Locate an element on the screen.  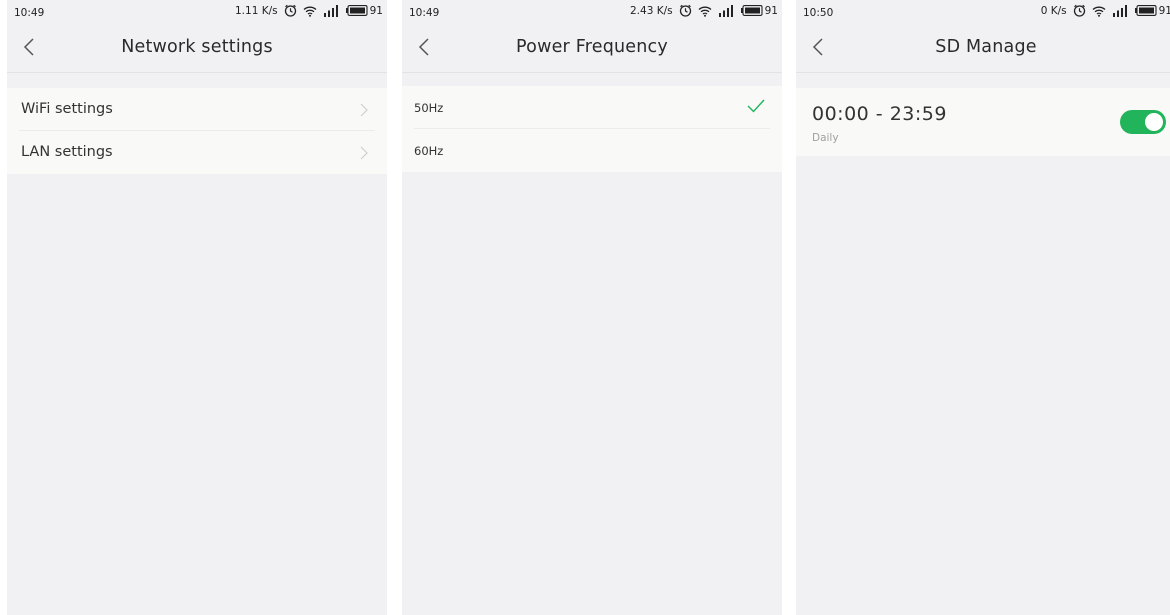
status-bar: 10:50 0 K/s 91 is located at coordinates (983, 11).